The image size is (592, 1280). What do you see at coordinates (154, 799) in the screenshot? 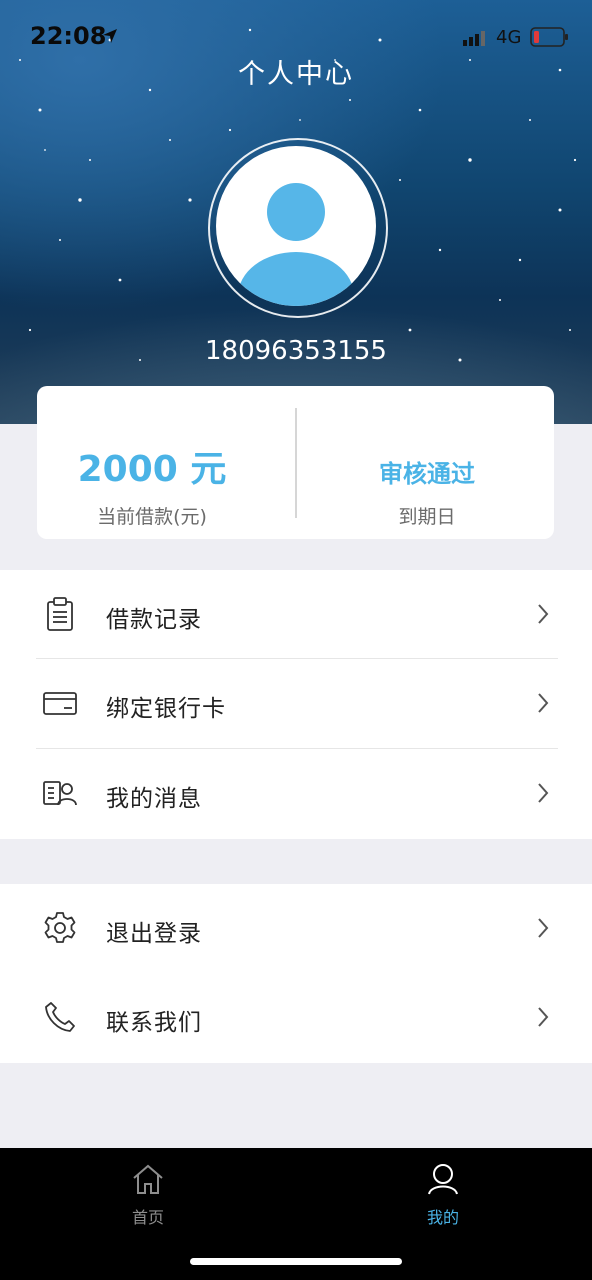
I see `menu-label: 我的消息` at bounding box center [154, 799].